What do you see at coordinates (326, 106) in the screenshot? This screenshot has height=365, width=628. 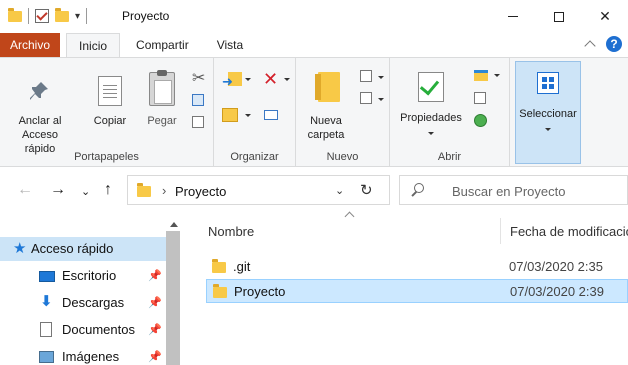 I see `new-folder-button: Nueva carpeta` at bounding box center [326, 106].